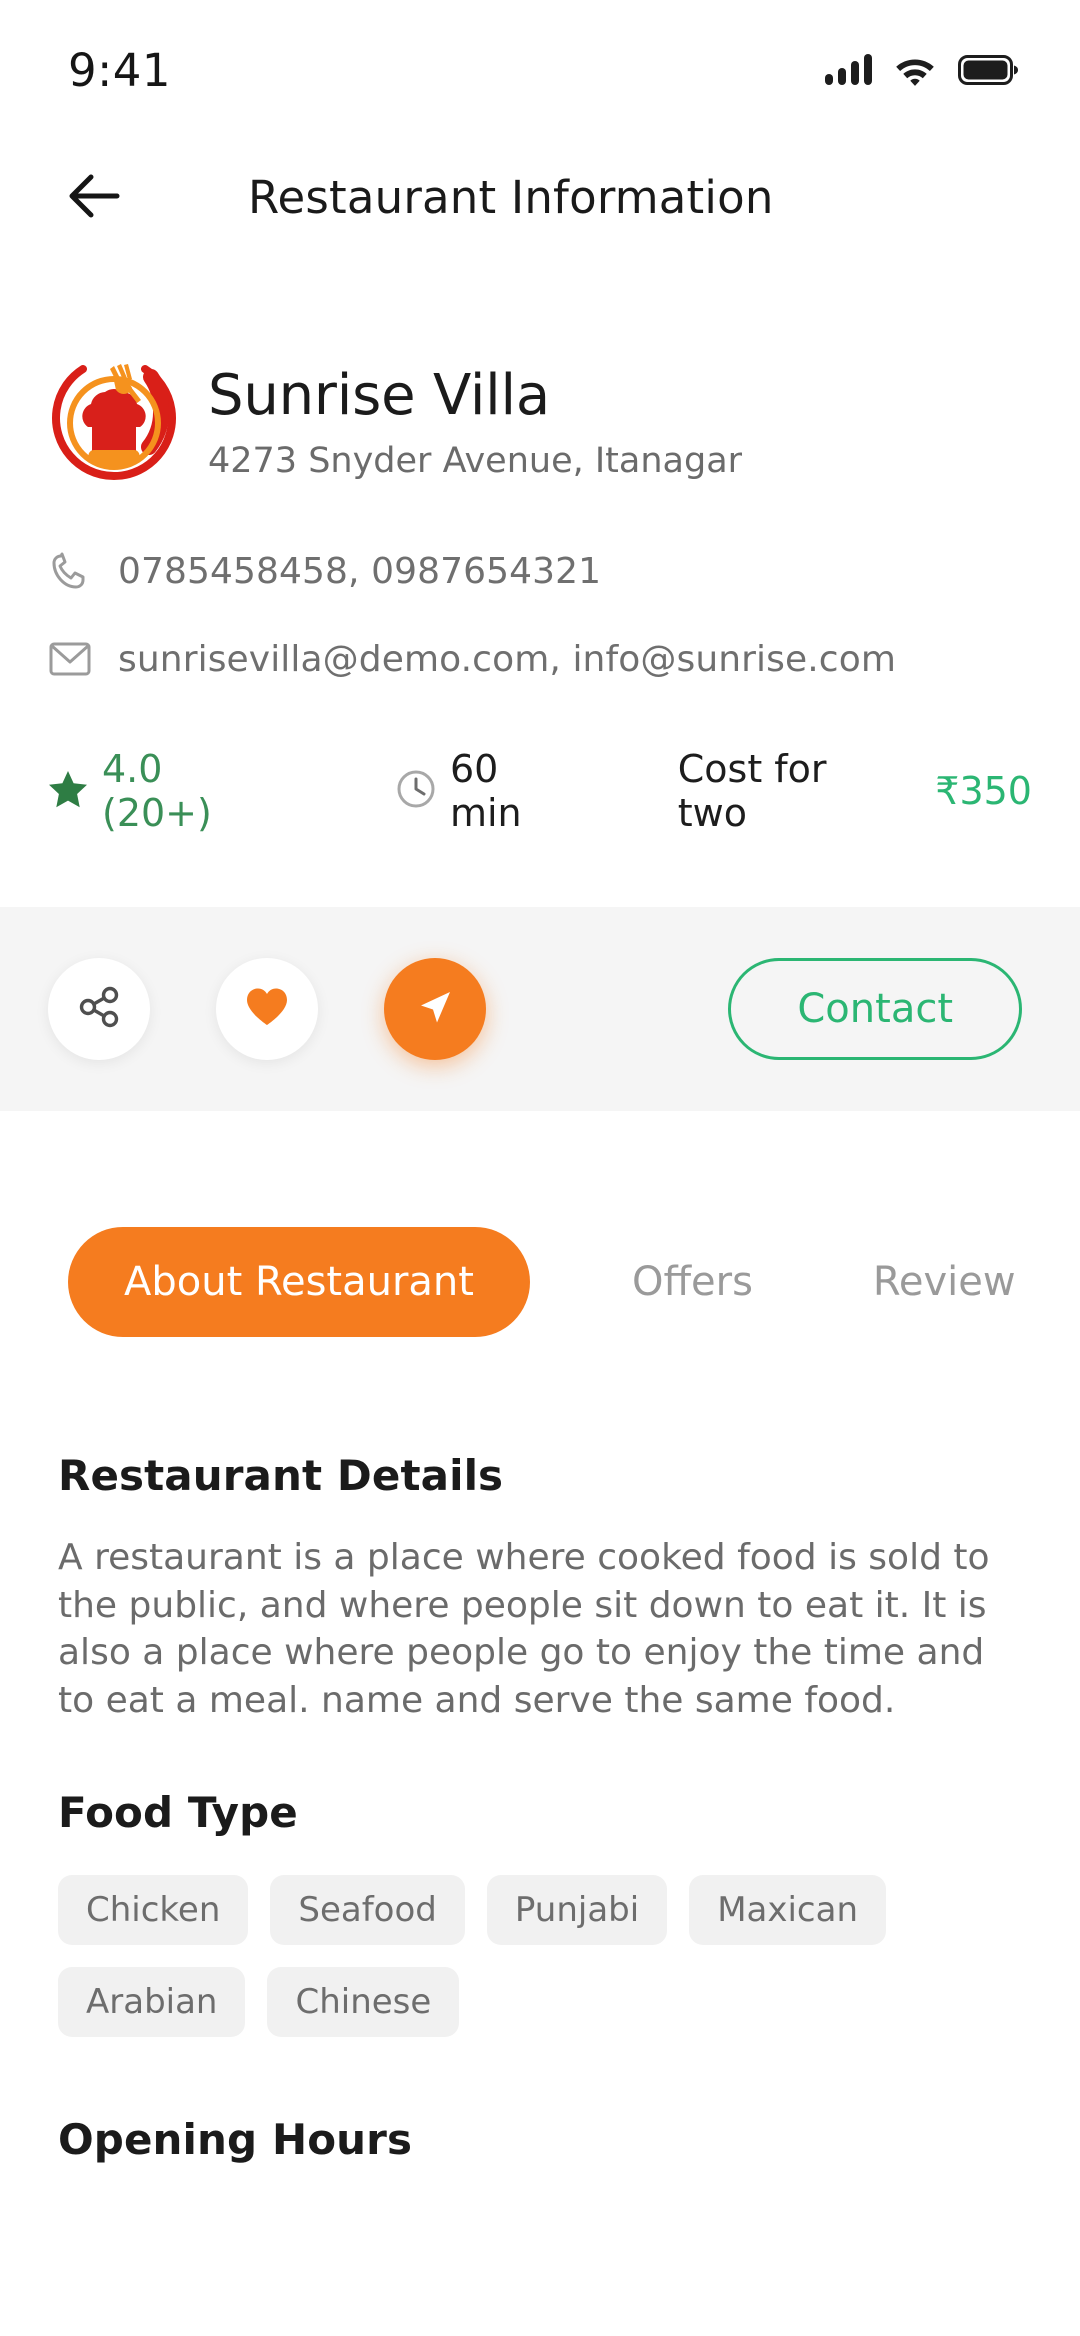 This screenshot has height=2336, width=1080. I want to click on status-bar: 9:41, so click(540, 70).